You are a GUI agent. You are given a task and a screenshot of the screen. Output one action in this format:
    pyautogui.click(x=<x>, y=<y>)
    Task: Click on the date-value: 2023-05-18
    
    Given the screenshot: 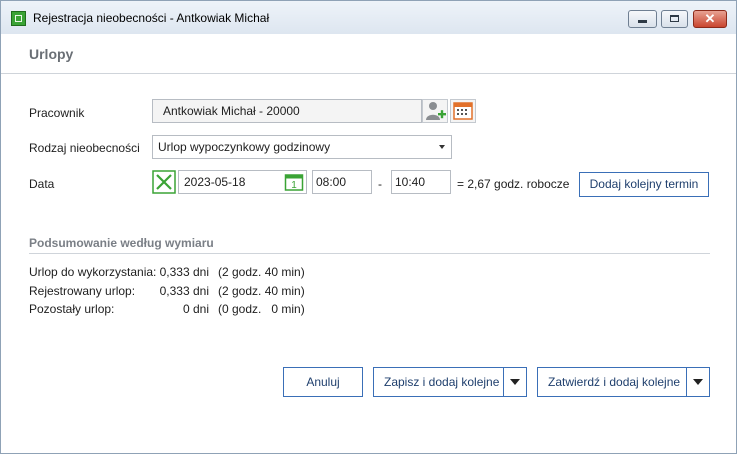 What is the action you would take?
    pyautogui.click(x=215, y=182)
    